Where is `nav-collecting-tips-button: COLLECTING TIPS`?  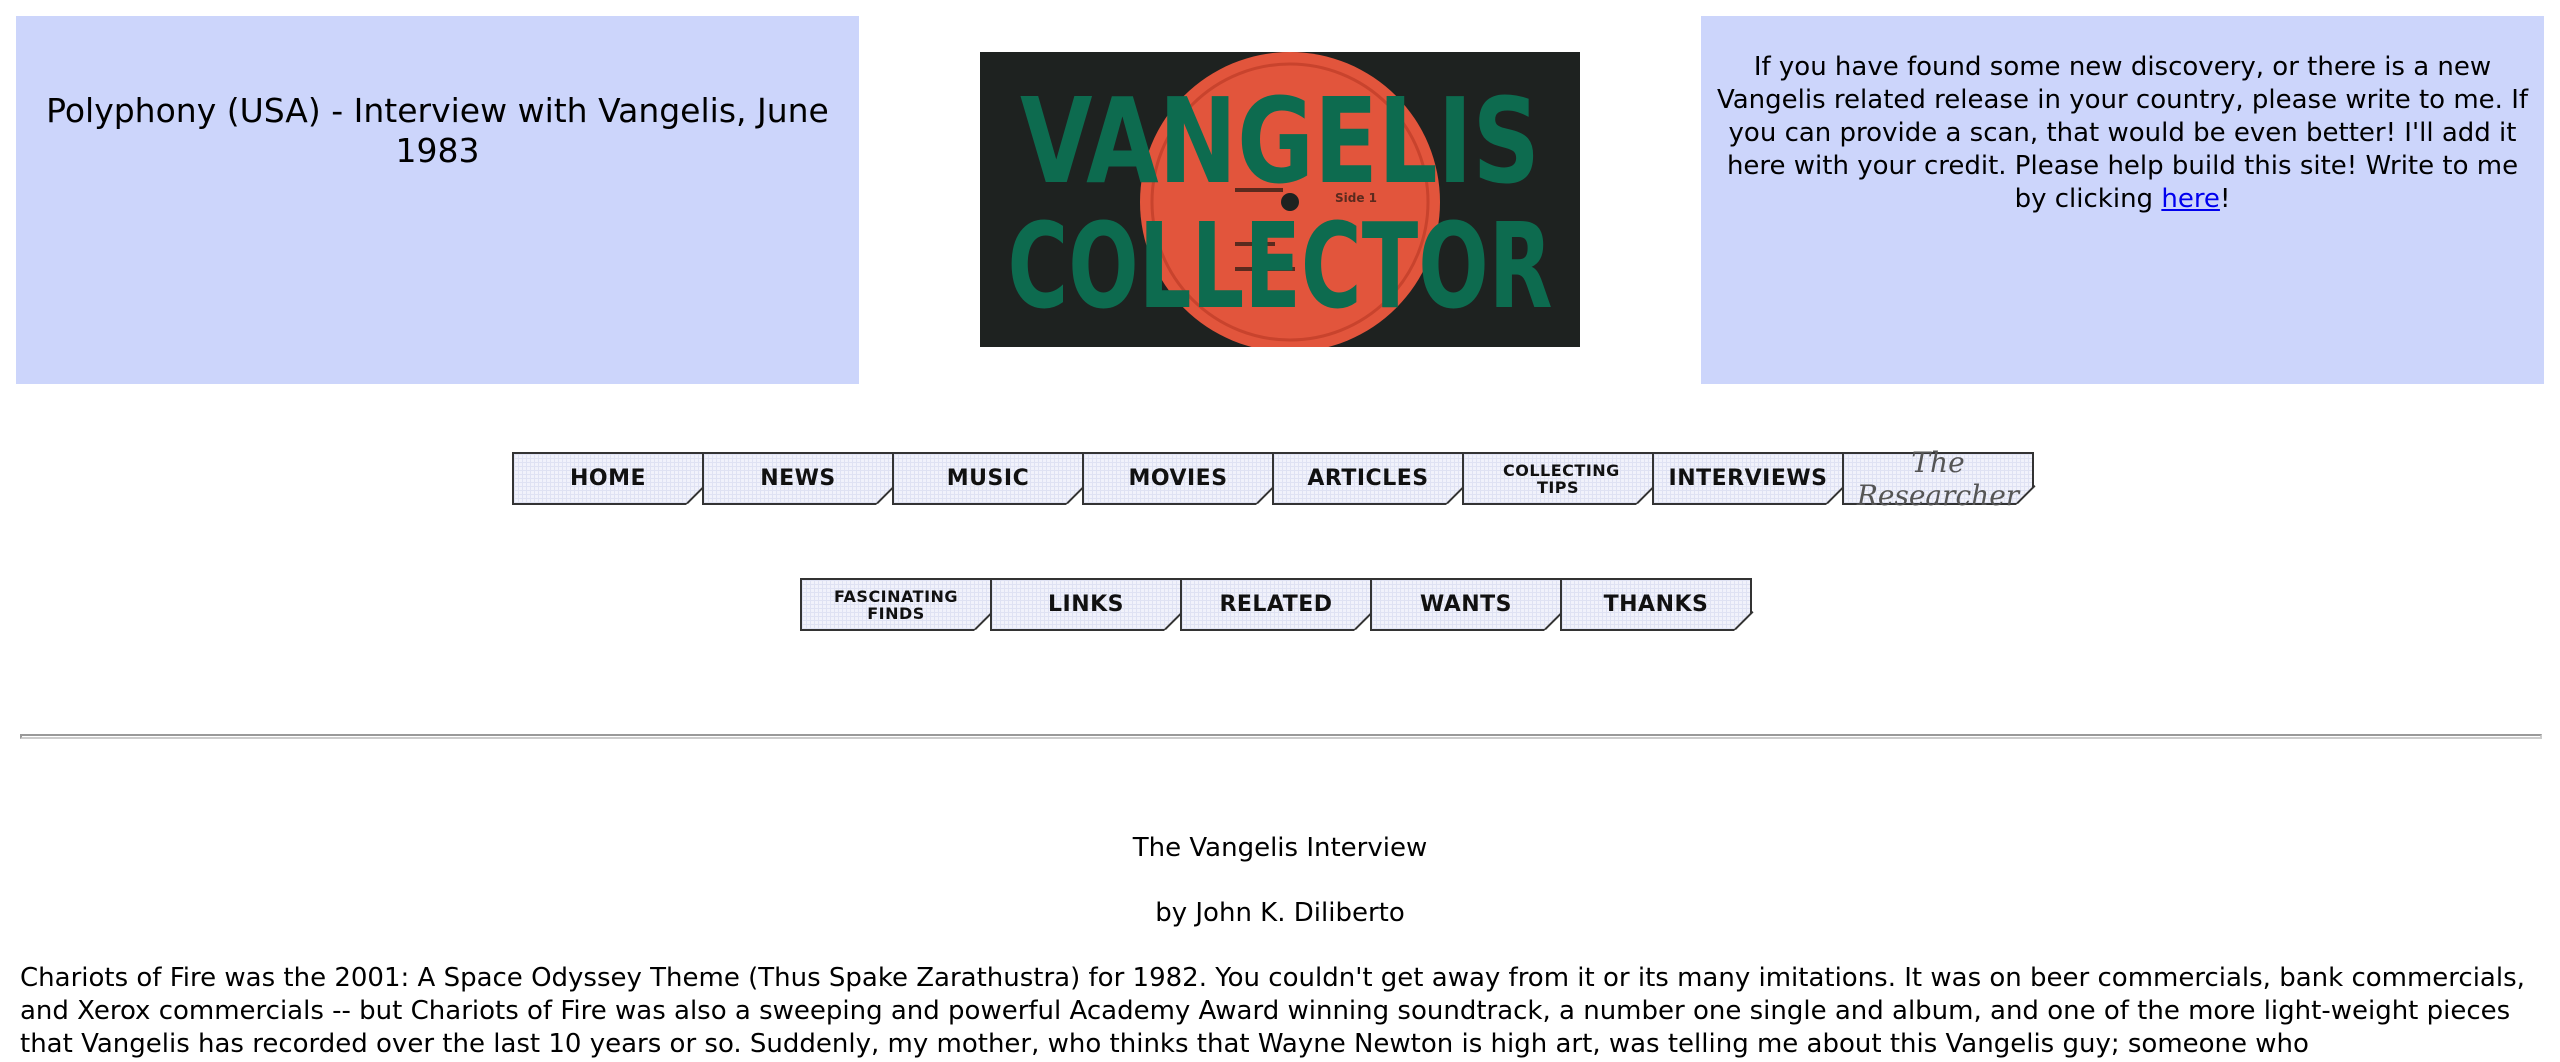
nav-collecting-tips-button: COLLECTING TIPS is located at coordinates (1559, 478).